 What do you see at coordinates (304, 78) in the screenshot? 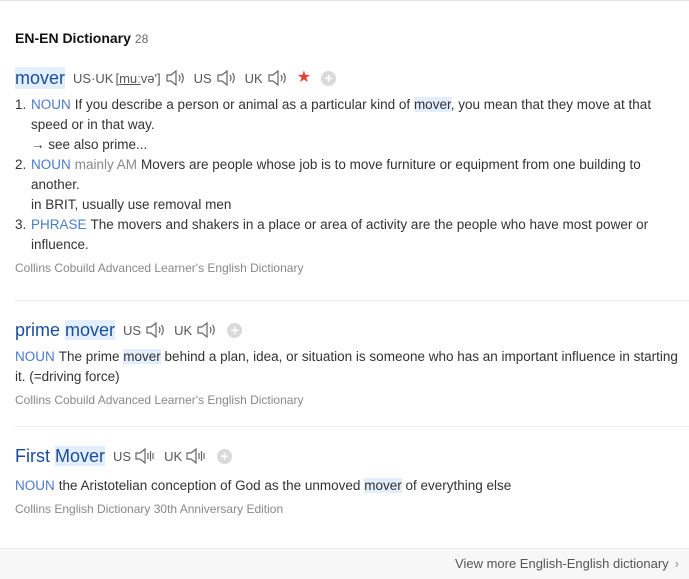
I see `favorite-star-icon: ★` at bounding box center [304, 78].